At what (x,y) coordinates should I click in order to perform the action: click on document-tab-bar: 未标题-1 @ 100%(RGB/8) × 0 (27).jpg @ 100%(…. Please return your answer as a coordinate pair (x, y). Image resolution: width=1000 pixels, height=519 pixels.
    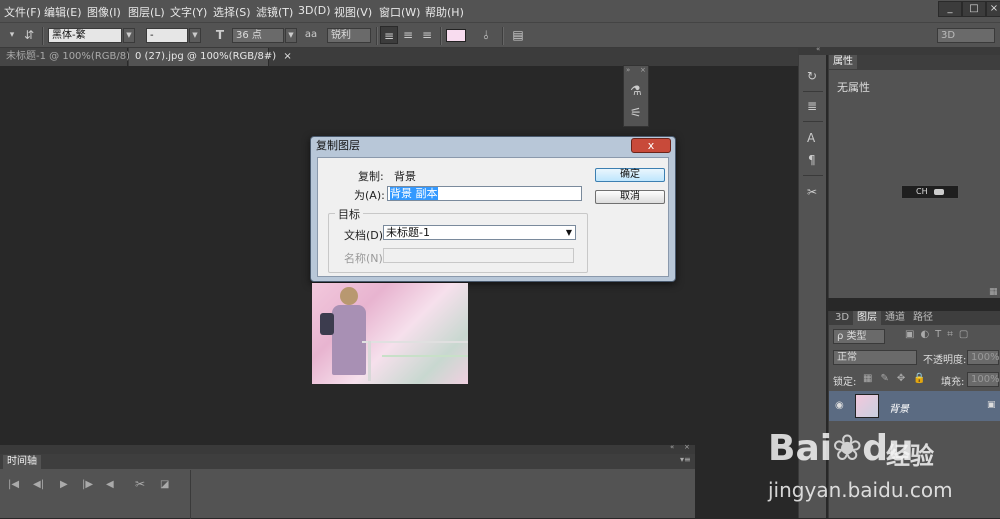
    Looking at the image, I should click on (399, 57).